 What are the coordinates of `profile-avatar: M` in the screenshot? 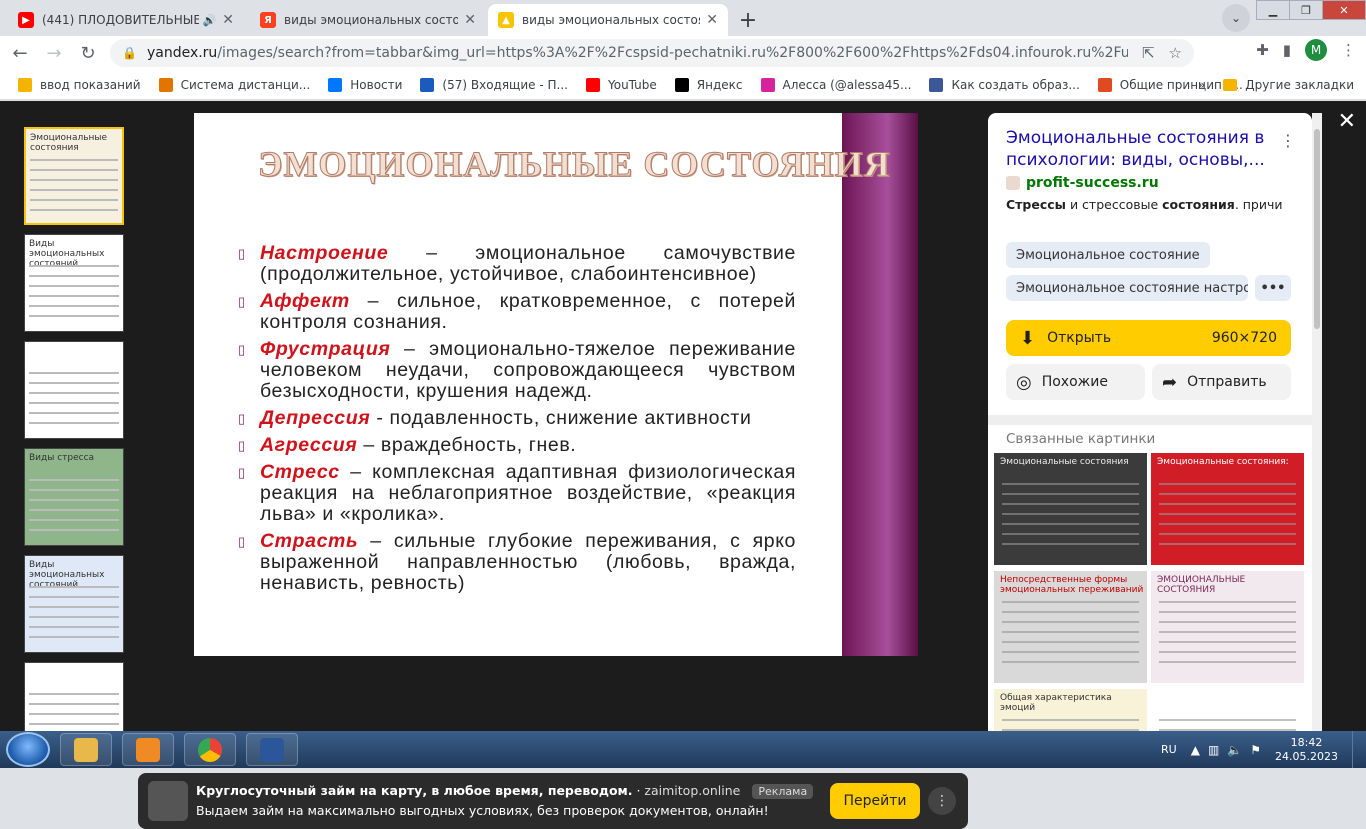 It's located at (1316, 50).